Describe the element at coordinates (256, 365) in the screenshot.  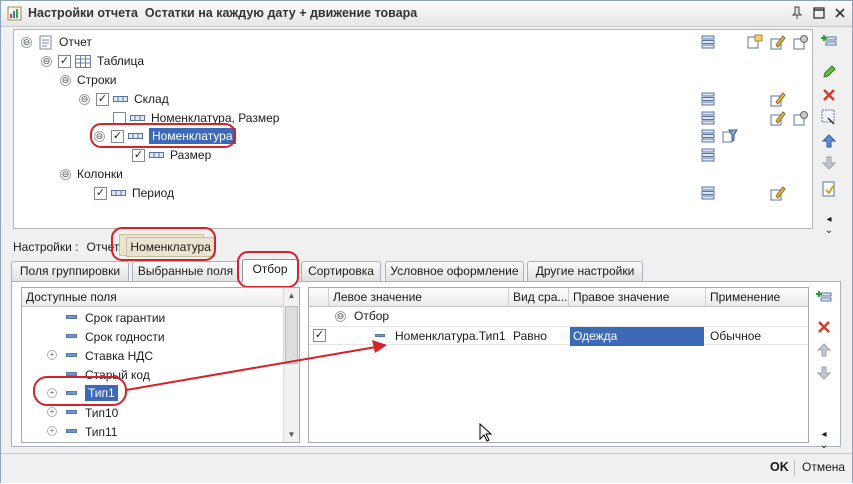
I see `annotation-arrow` at that location.